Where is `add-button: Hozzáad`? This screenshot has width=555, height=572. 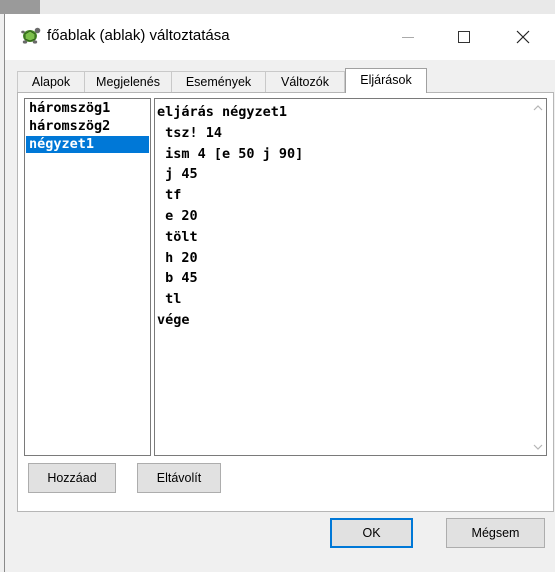 add-button: Hozzáad is located at coordinates (72, 478).